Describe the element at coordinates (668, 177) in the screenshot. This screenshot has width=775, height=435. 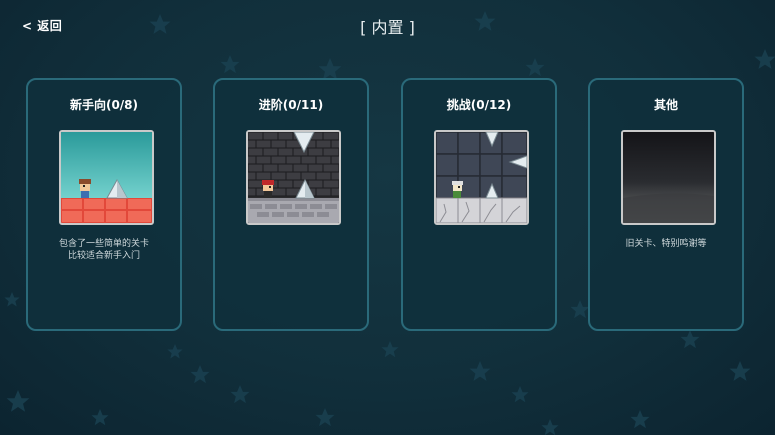
I see `level-preview-other` at that location.